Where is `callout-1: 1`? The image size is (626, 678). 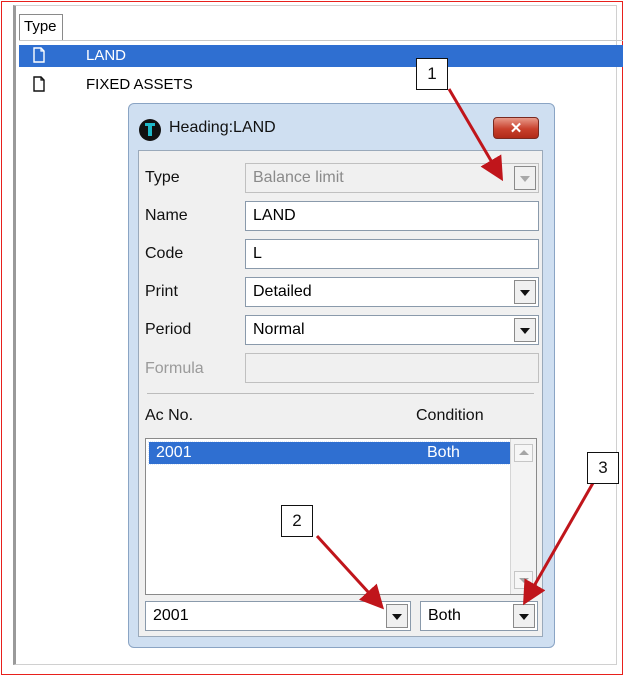 callout-1: 1 is located at coordinates (432, 74).